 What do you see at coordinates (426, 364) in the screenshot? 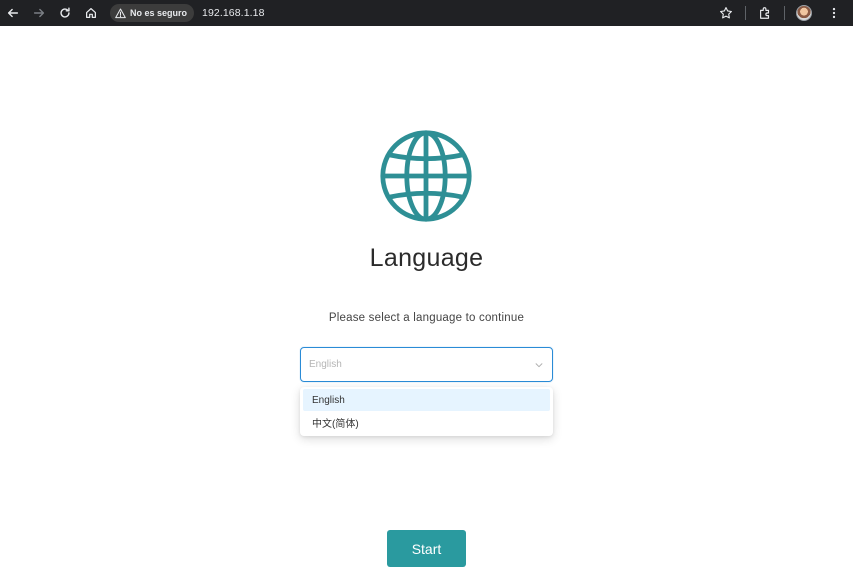
I see `language-select: English` at bounding box center [426, 364].